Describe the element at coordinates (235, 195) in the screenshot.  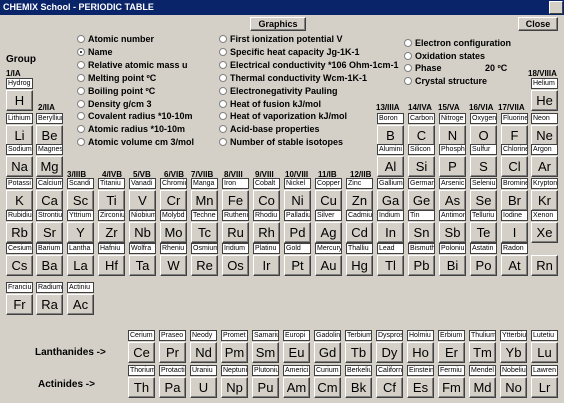
I see `element-cell-fe: Iron Fe` at that location.